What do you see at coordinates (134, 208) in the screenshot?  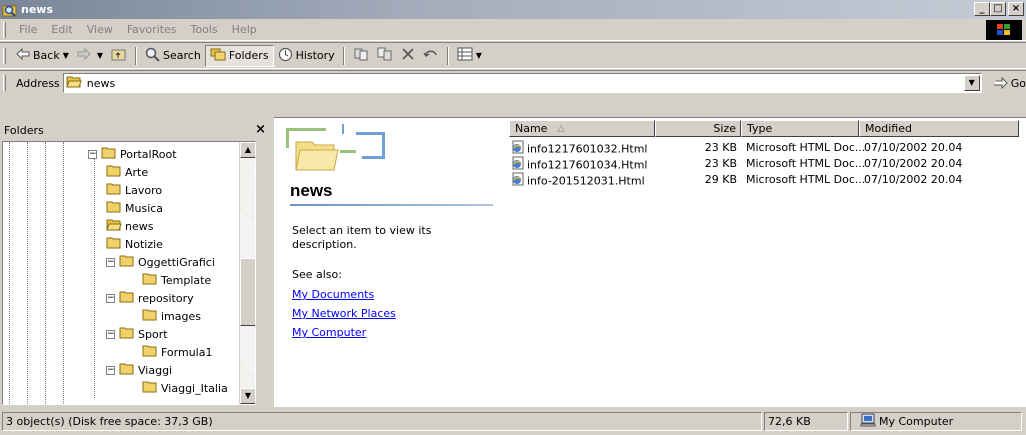 I see `tree-item-musica: Musica` at bounding box center [134, 208].